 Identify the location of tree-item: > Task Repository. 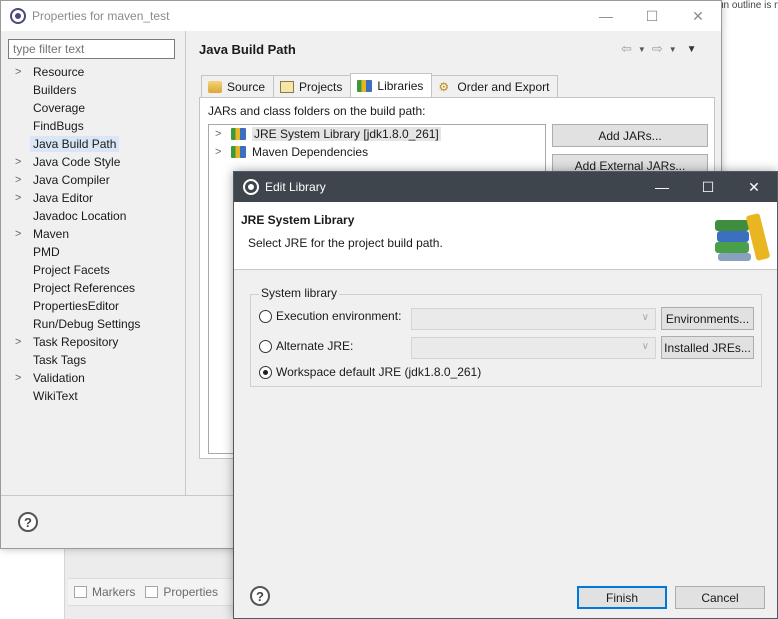
(93, 342).